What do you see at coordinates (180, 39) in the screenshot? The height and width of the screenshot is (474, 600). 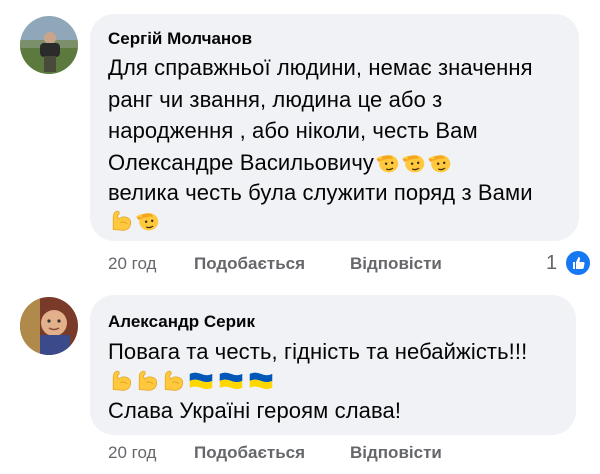 I see `comment-author: Сергій Молчанов` at bounding box center [180, 39].